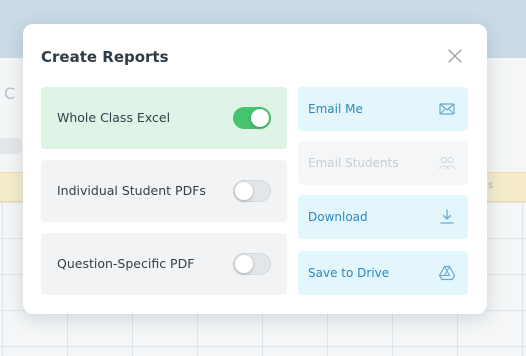 Image resolution: width=526 pixels, height=356 pixels. What do you see at coordinates (447, 217) in the screenshot?
I see `download-icon` at bounding box center [447, 217].